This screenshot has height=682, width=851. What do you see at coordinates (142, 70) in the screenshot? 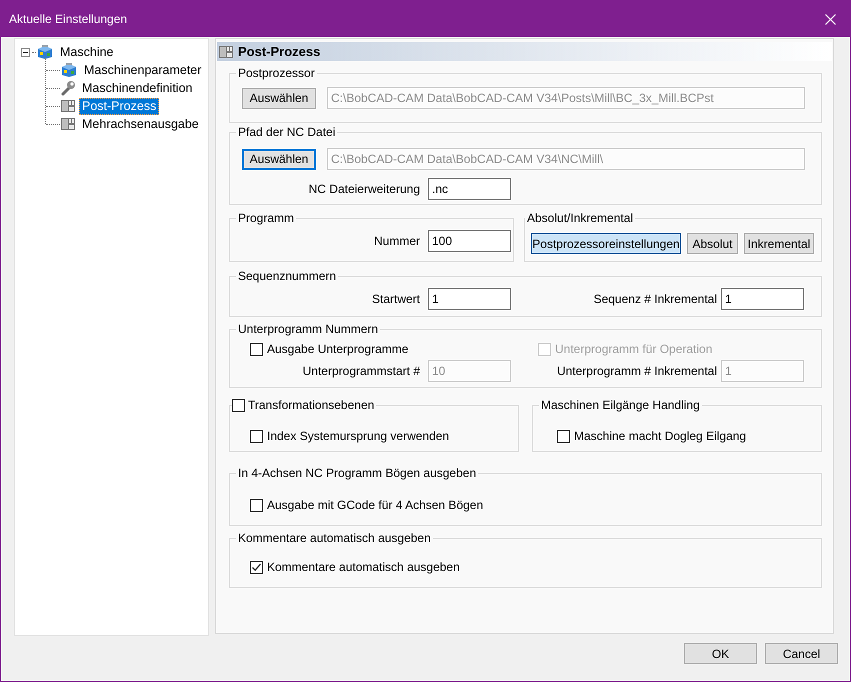
I see `tree-item: Maschinenparameter` at bounding box center [142, 70].